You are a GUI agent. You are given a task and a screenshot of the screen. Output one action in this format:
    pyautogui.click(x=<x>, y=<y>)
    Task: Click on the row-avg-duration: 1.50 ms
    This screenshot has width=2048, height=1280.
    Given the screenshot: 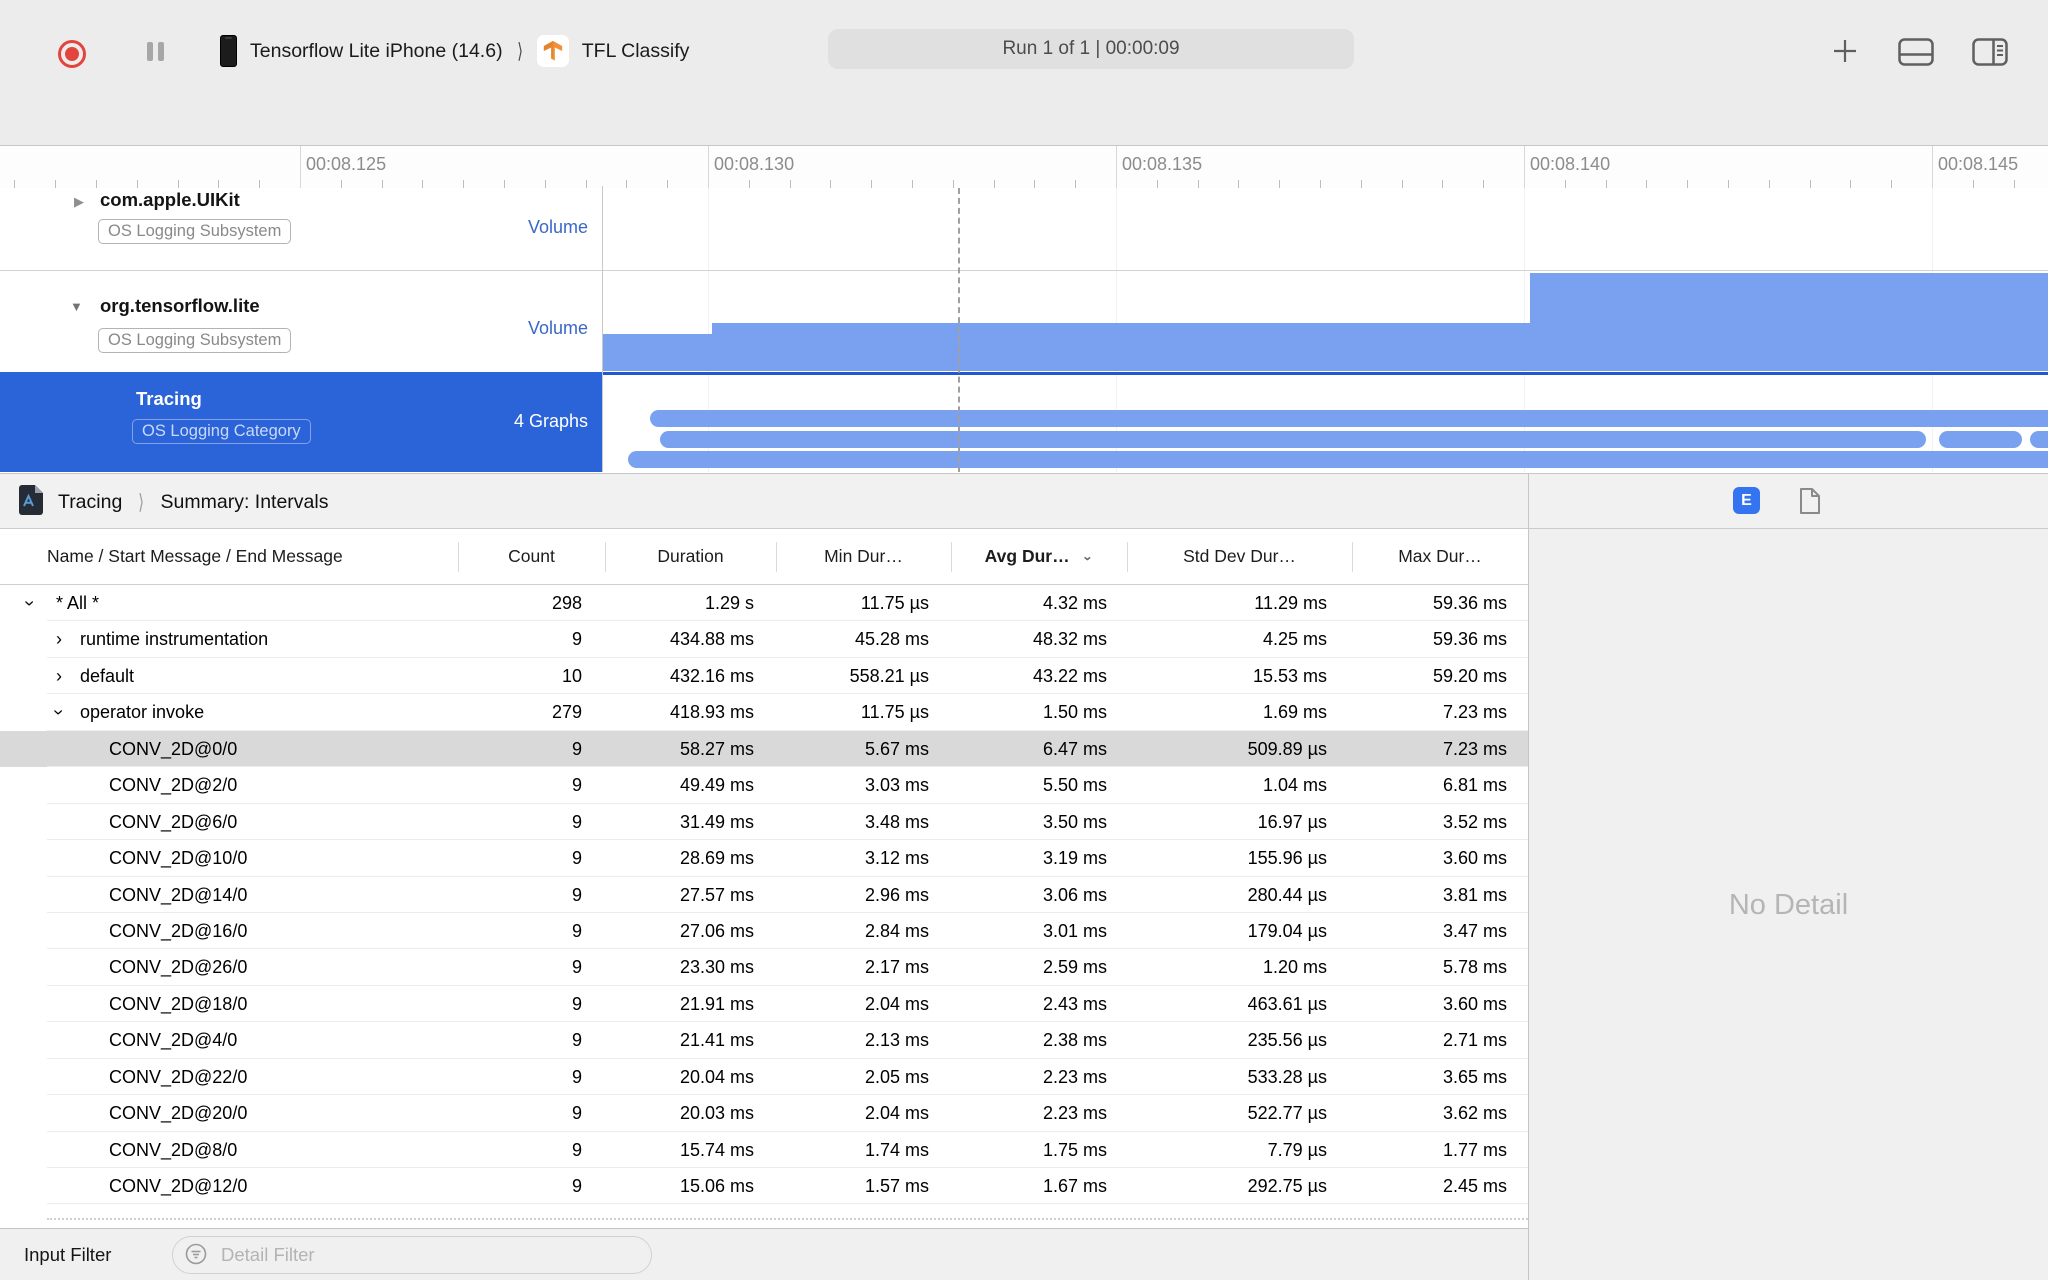 What is the action you would take?
    pyautogui.click(x=1074, y=712)
    